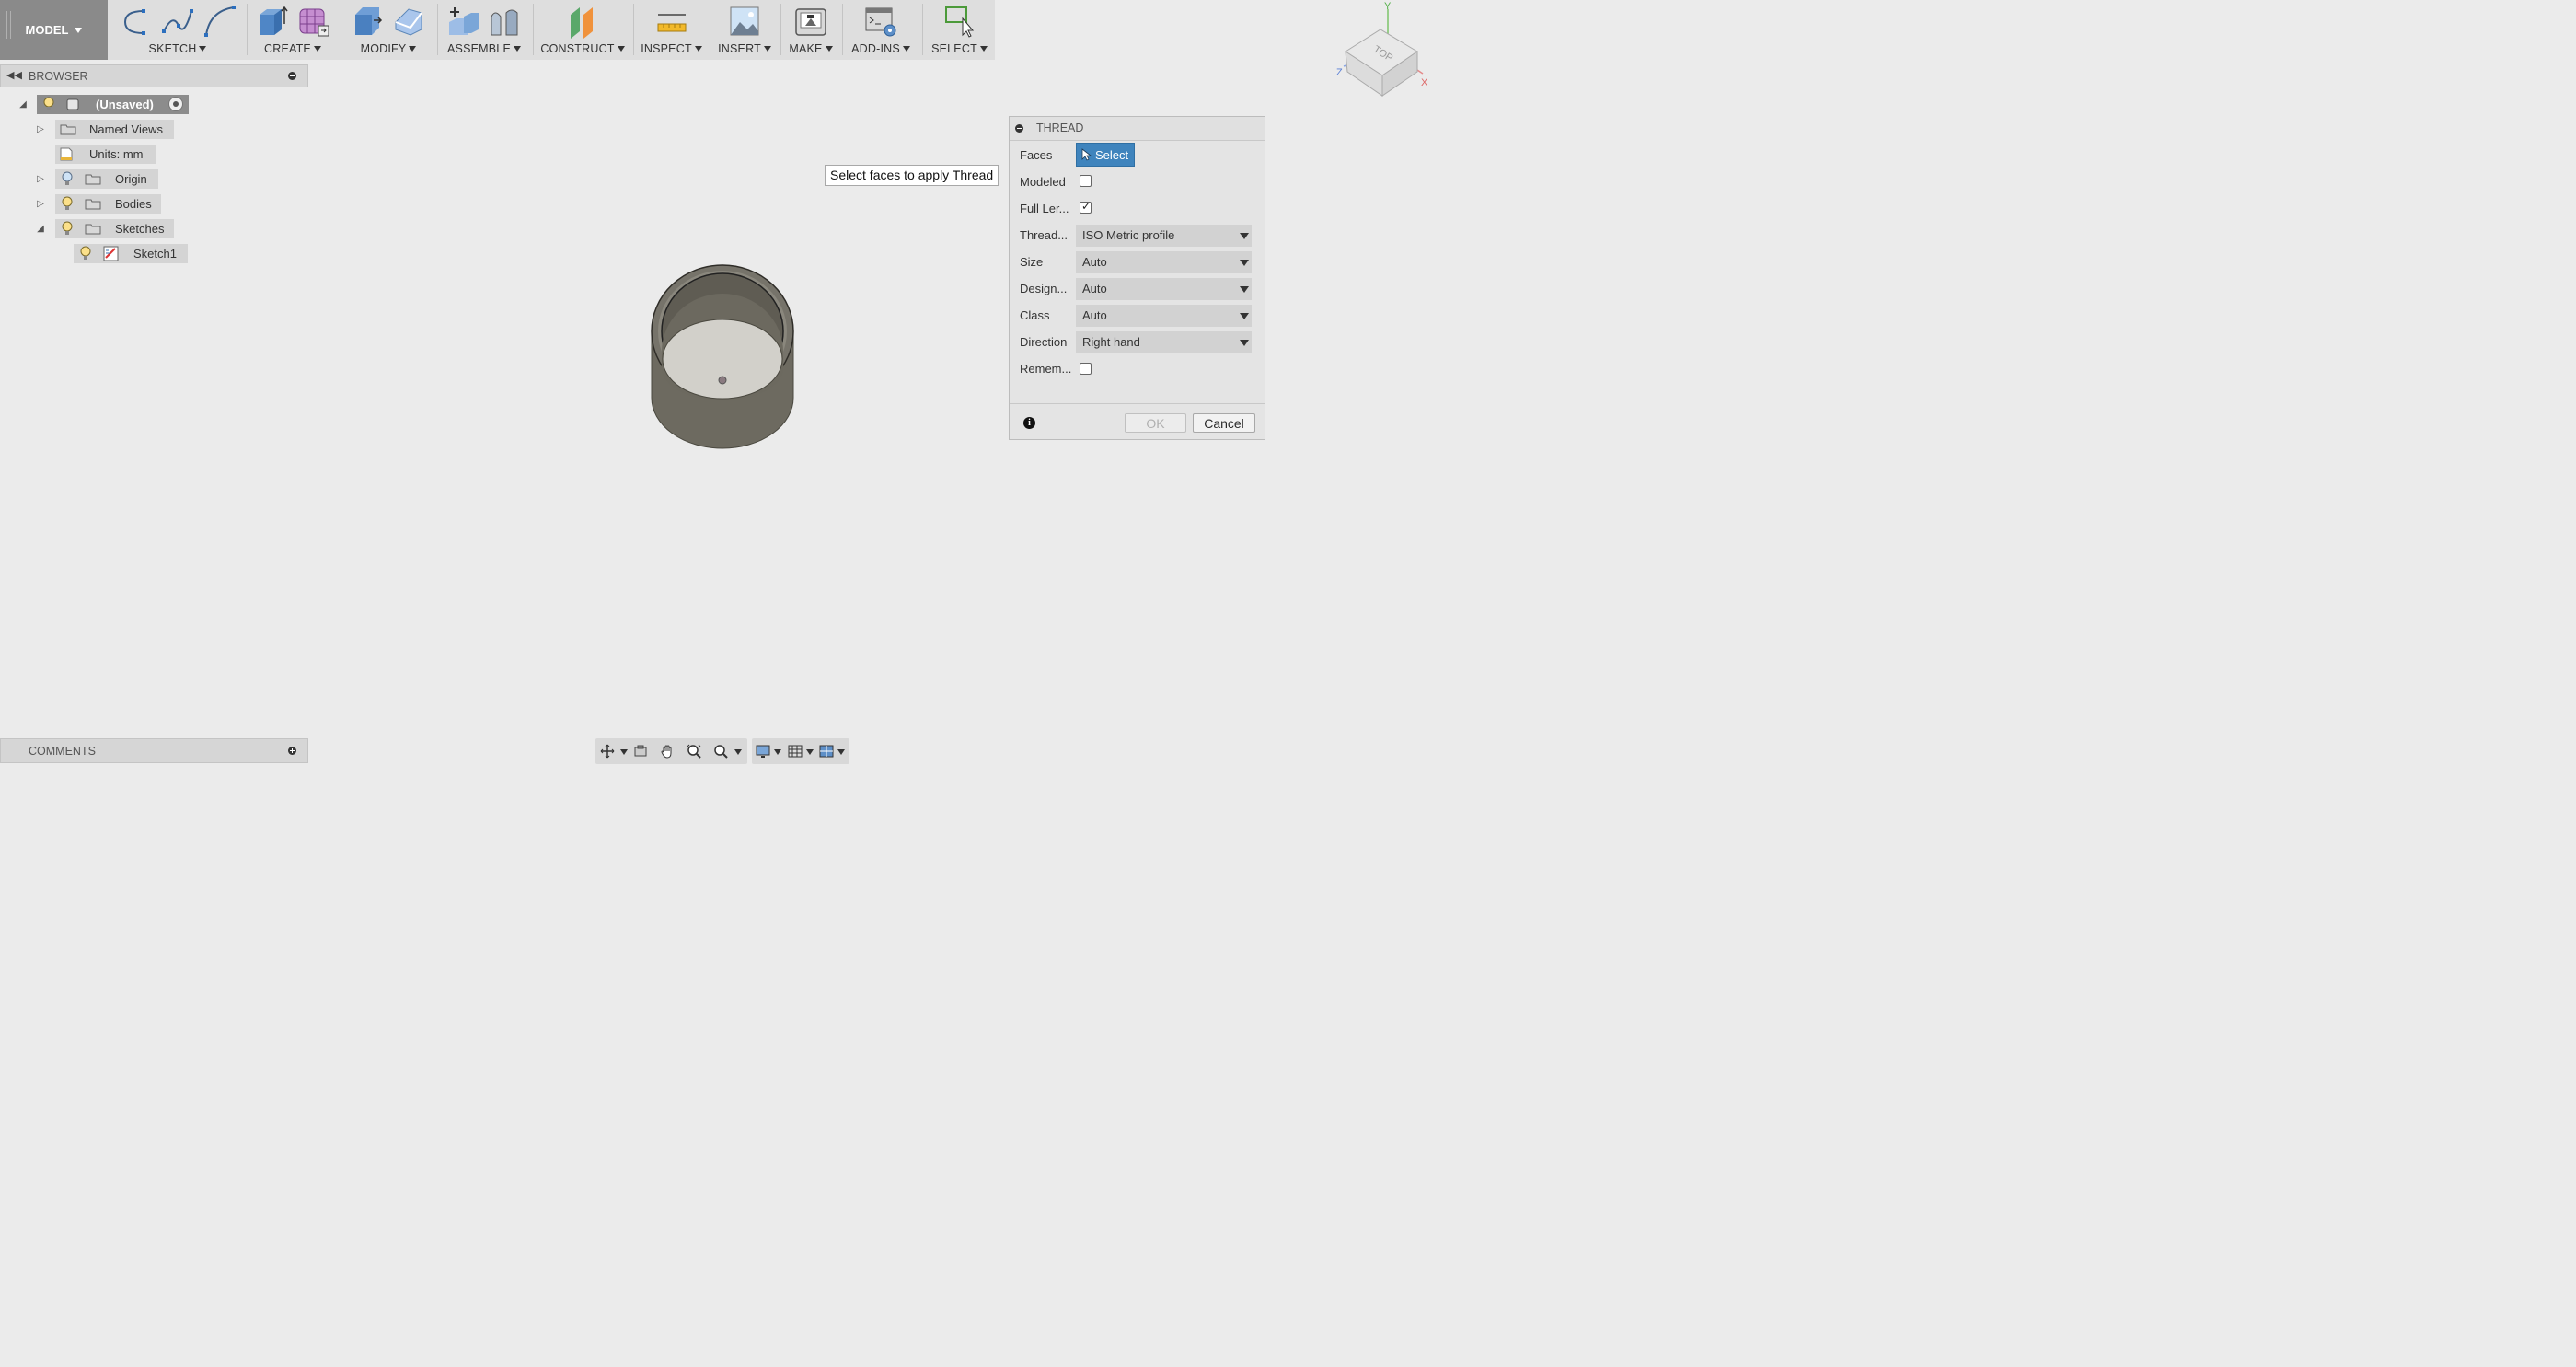  I want to click on addins-group: ADD-INS, so click(881, 30).